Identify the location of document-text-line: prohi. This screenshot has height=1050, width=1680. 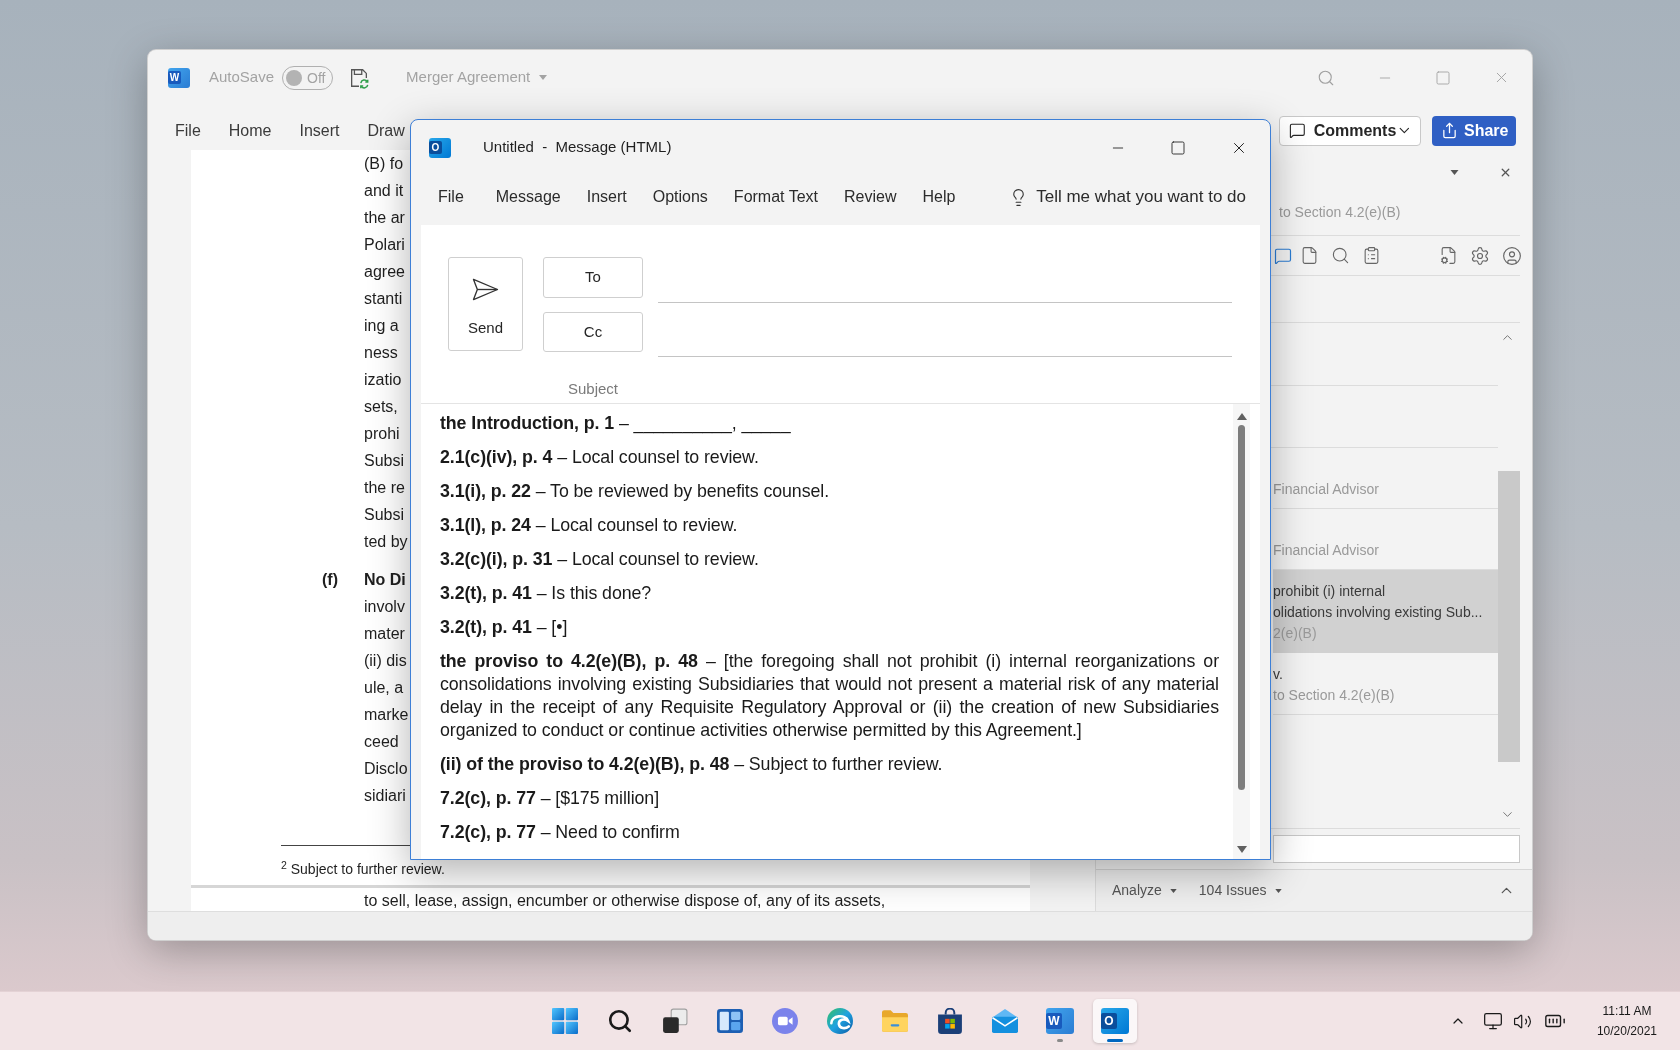
(382, 434).